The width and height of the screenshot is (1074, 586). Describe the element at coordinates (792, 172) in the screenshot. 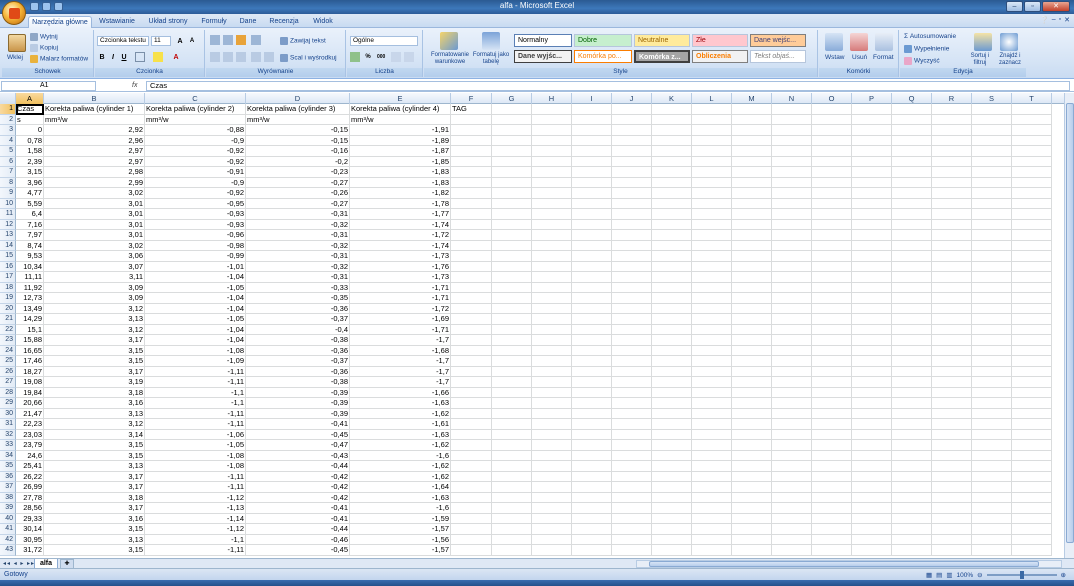

I see `cell-n7` at that location.